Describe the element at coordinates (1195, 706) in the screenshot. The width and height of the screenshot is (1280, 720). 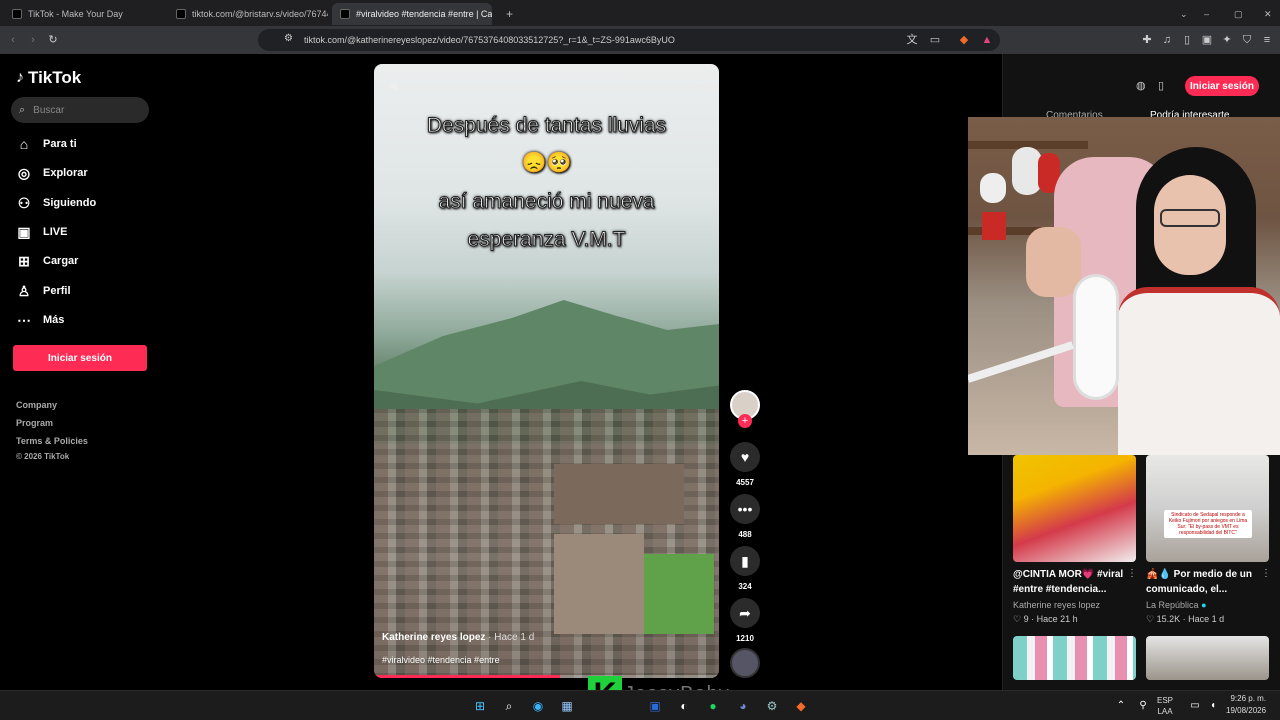
I see `network-icon: ▭` at that location.